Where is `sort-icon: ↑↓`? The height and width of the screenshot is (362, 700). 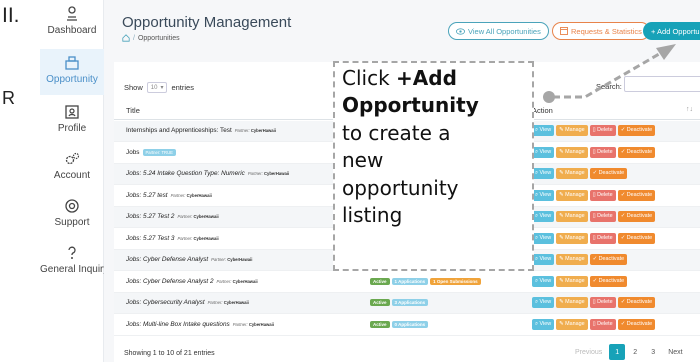 sort-icon: ↑↓ is located at coordinates (689, 109).